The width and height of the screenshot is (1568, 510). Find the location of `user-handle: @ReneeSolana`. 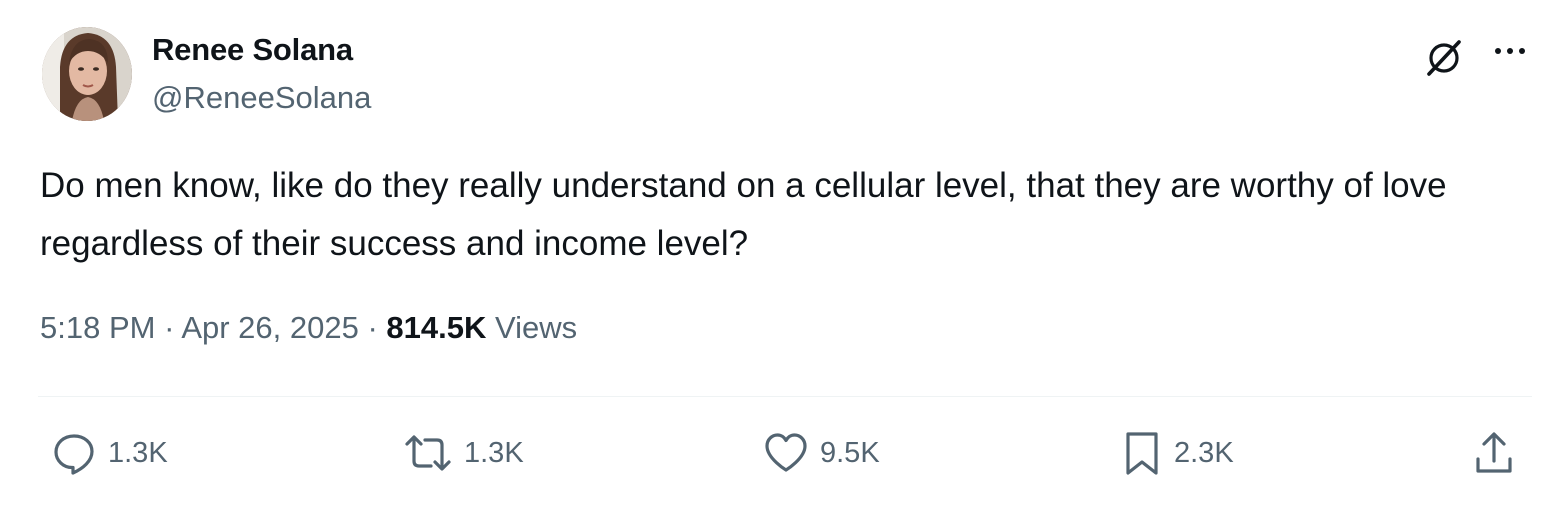

user-handle: @ReneeSolana is located at coordinates (261, 98).